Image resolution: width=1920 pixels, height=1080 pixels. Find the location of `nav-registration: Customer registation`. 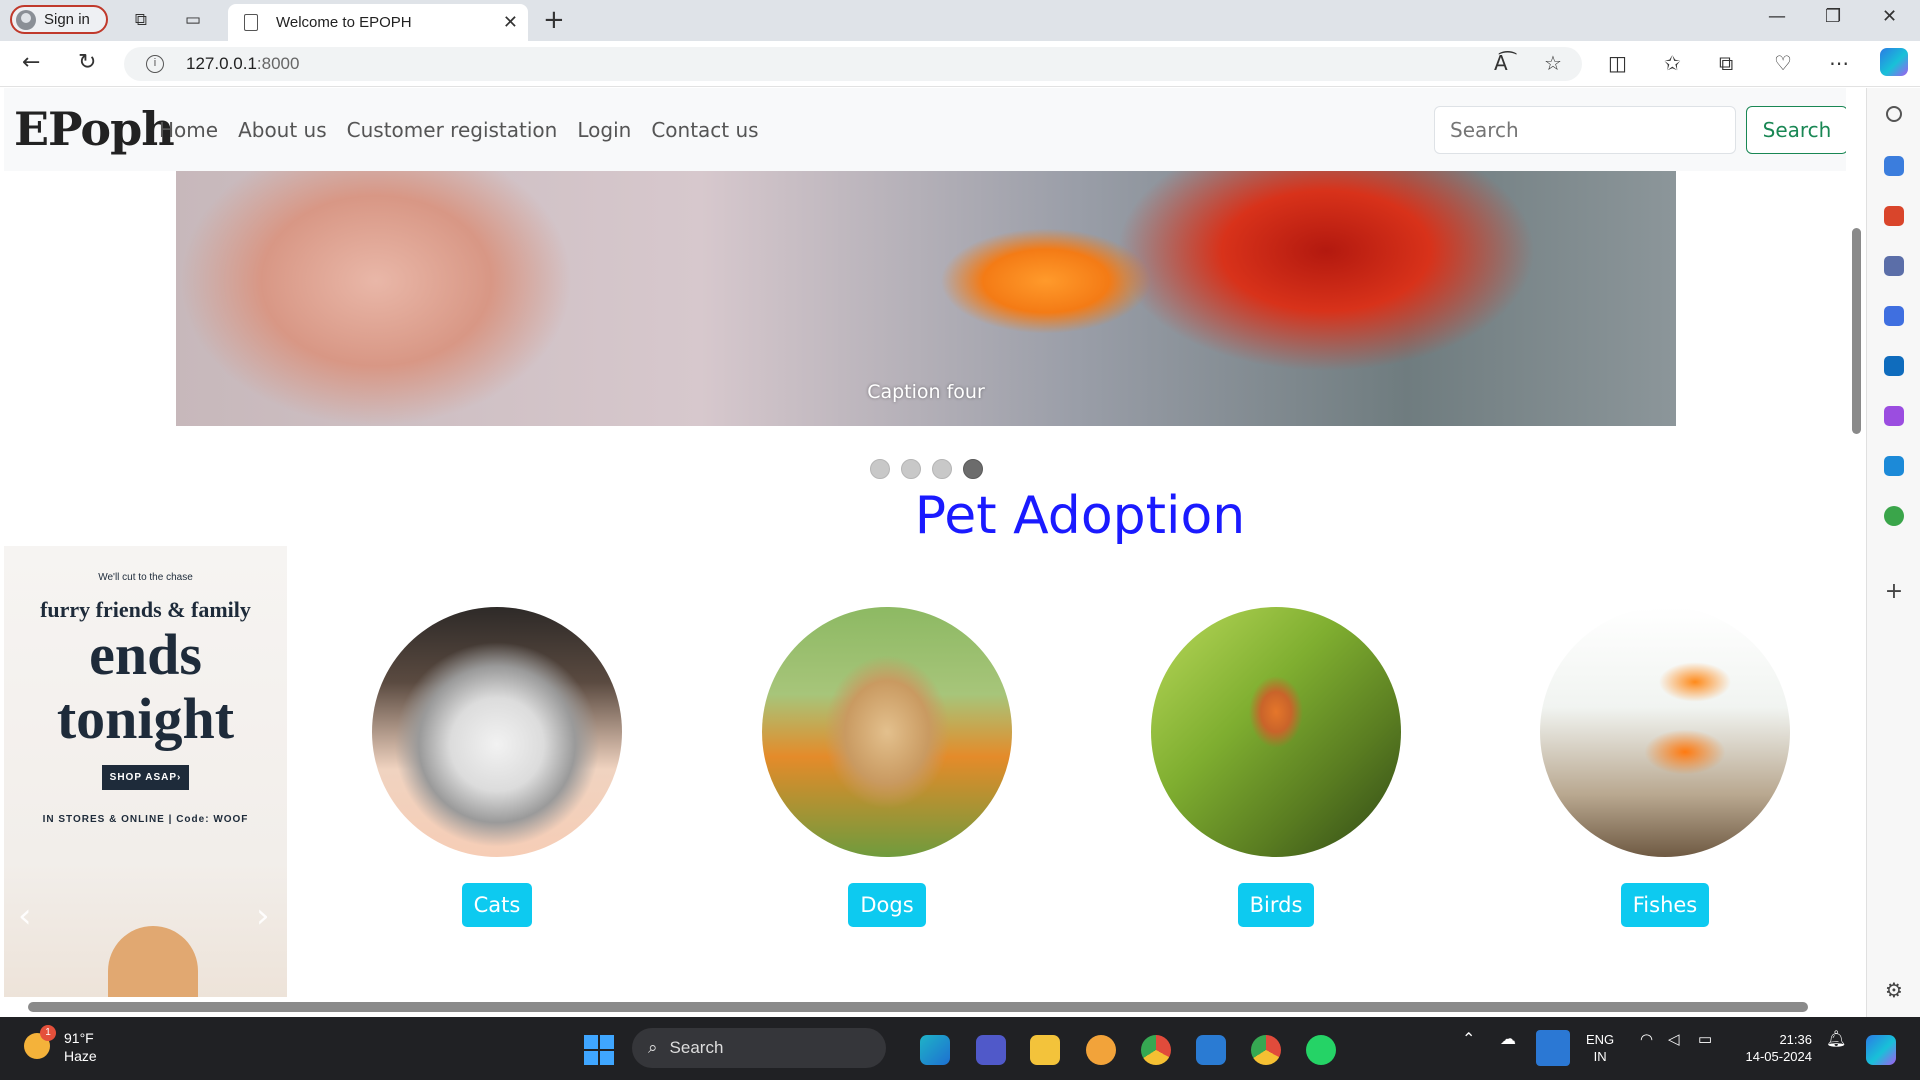

nav-registration: Customer registation is located at coordinates (452, 130).